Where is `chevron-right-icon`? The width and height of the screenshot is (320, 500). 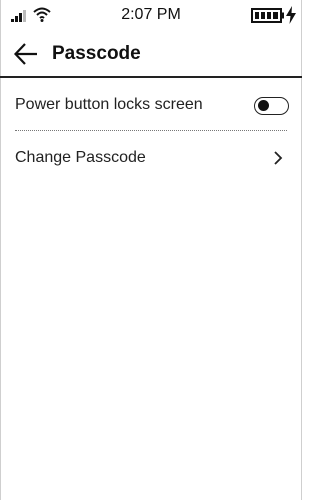
chevron-right-icon is located at coordinates (278, 158).